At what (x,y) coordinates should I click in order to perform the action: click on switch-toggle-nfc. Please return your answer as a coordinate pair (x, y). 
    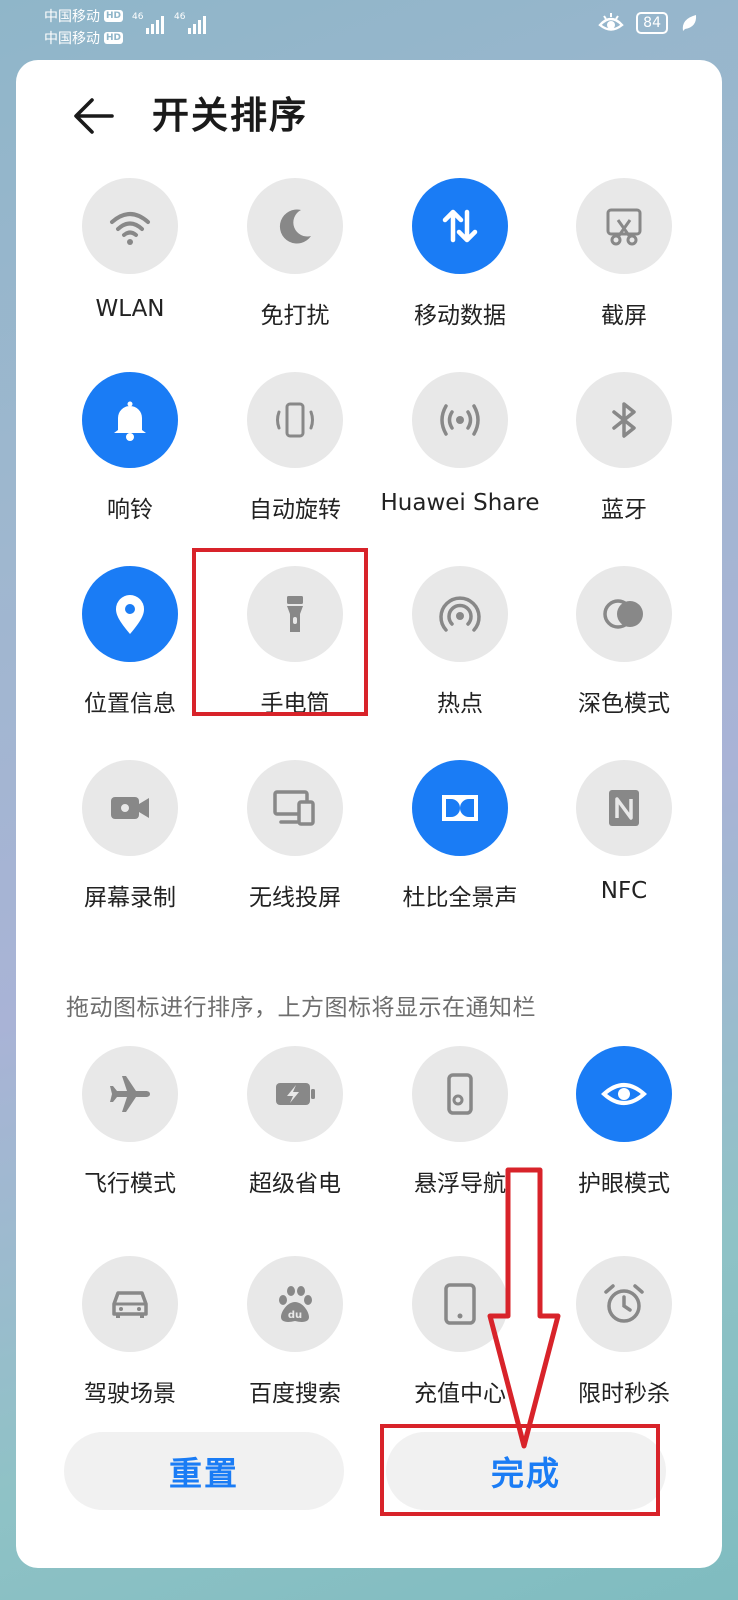
    Looking at the image, I should click on (624, 808).